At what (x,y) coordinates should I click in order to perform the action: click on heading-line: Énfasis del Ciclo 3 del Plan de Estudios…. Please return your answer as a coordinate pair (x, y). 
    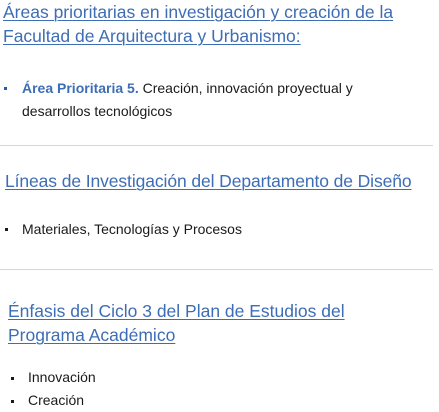
    Looking at the image, I should click on (176, 311).